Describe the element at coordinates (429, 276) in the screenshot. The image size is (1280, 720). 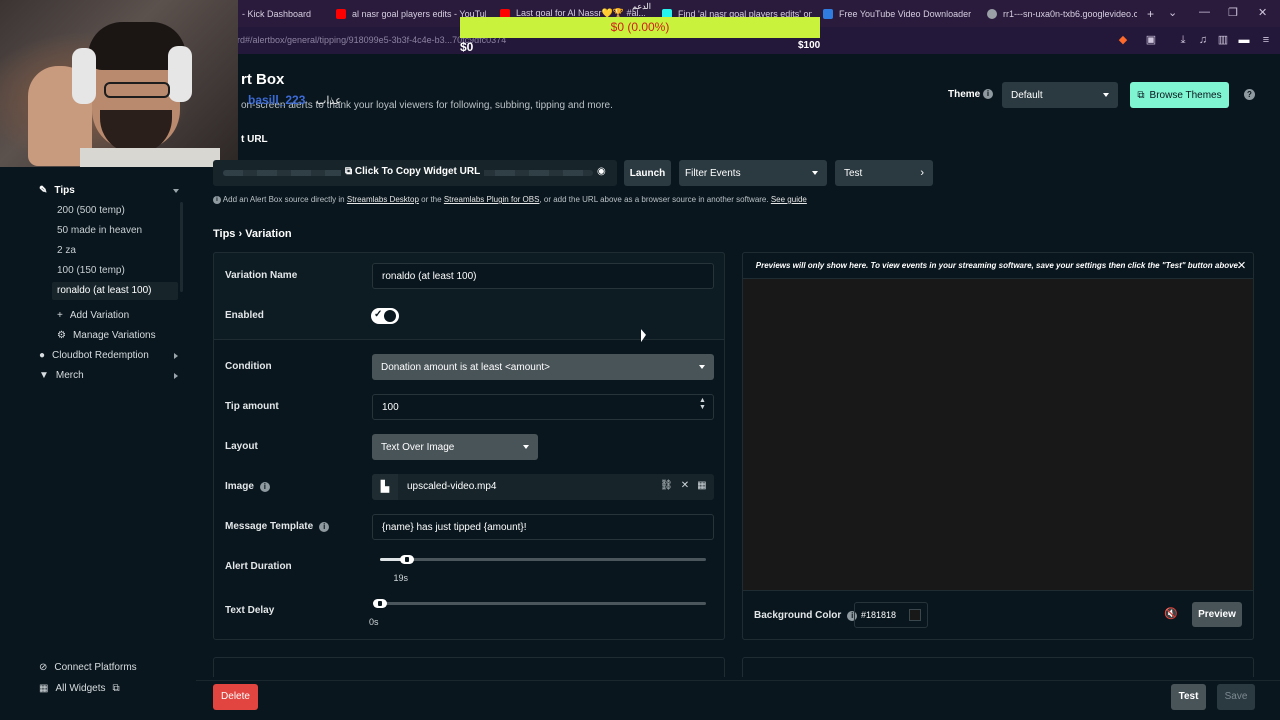
I see `input-value: ronaldo (at least 100)` at that location.